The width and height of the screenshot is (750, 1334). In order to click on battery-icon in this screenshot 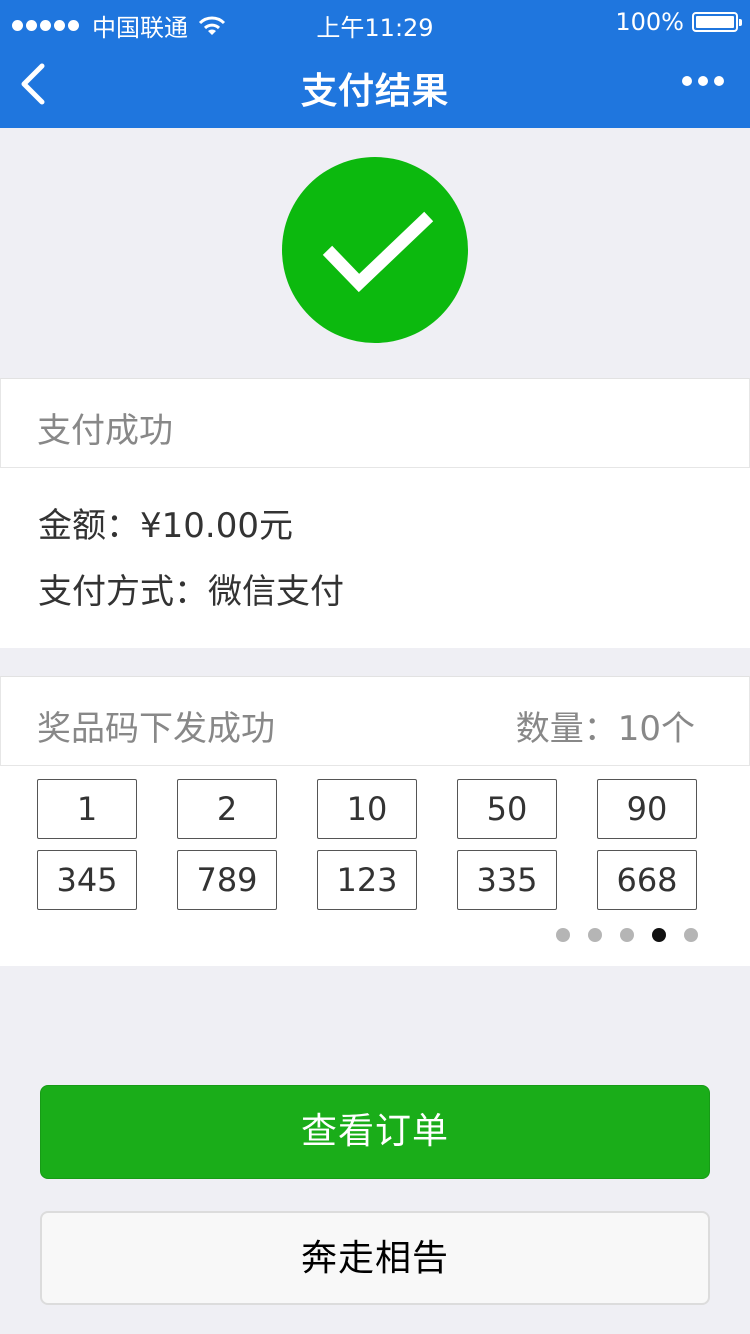, I will do `click(717, 22)`.